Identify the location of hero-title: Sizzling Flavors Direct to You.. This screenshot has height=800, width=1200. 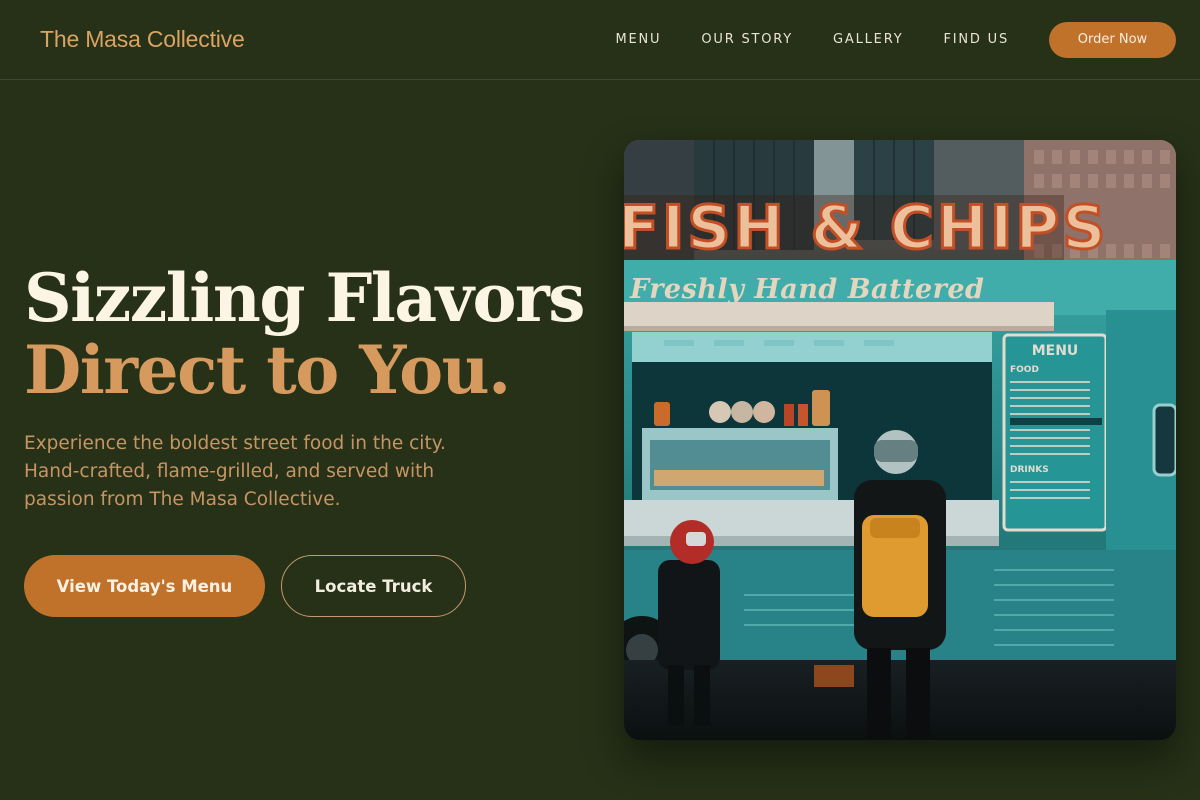
(304, 334).